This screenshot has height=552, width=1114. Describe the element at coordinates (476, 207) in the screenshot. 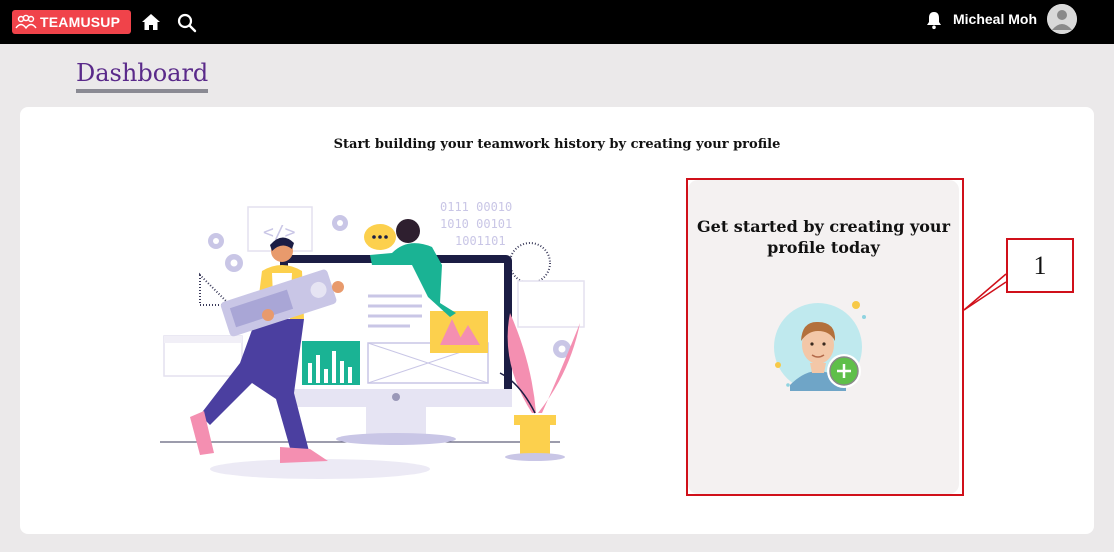

I see `binary-line-1: 0111 00010` at that location.